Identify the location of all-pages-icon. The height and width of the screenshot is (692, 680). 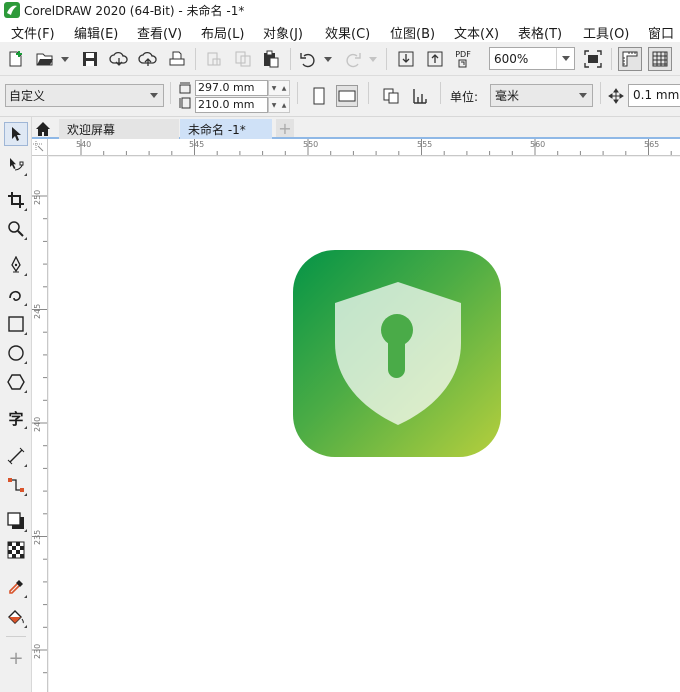
(391, 96).